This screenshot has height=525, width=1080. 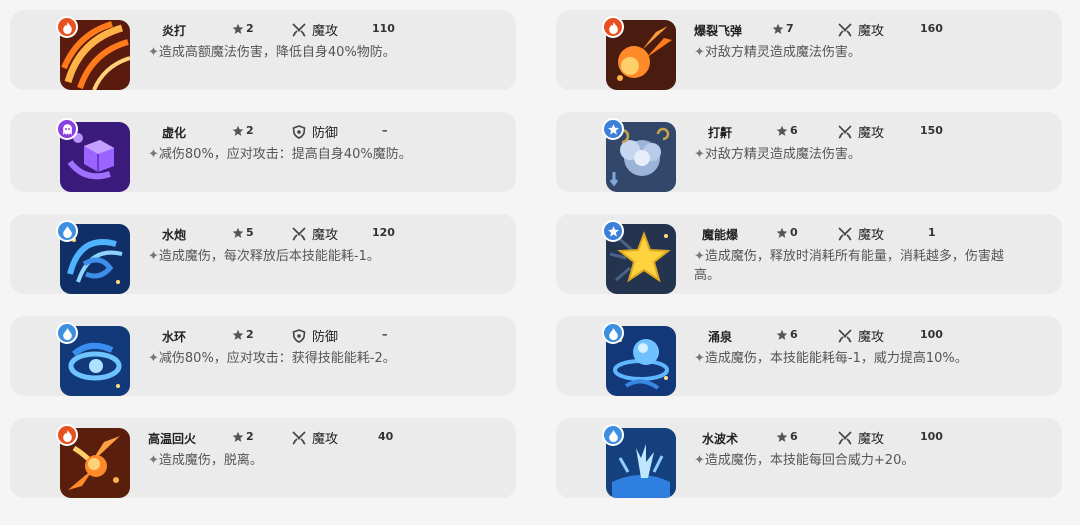 What do you see at coordinates (931, 334) in the screenshot?
I see `skill-power: 100` at bounding box center [931, 334].